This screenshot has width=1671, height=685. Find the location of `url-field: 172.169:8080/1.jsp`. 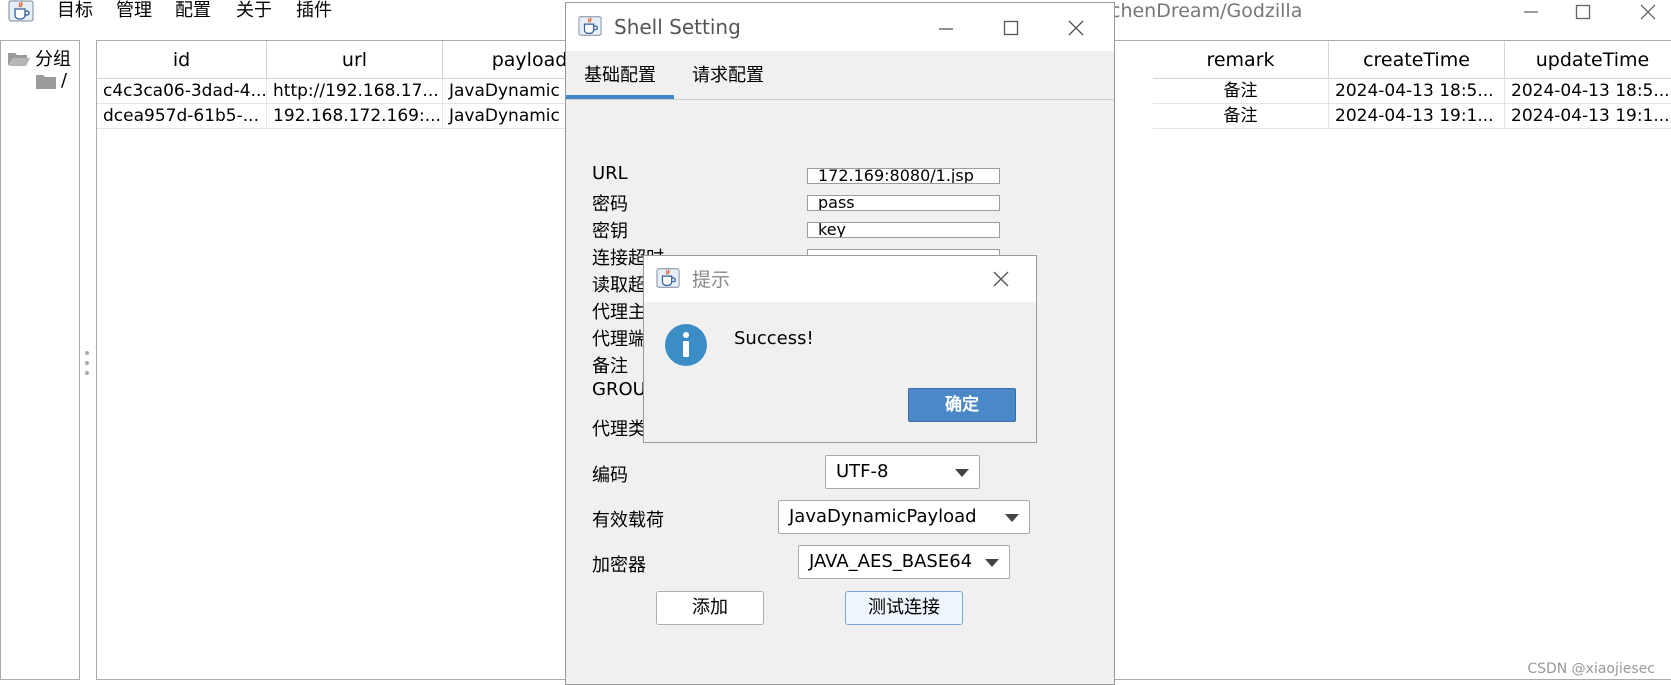

url-field: 172.169:8080/1.jsp is located at coordinates (903, 176).